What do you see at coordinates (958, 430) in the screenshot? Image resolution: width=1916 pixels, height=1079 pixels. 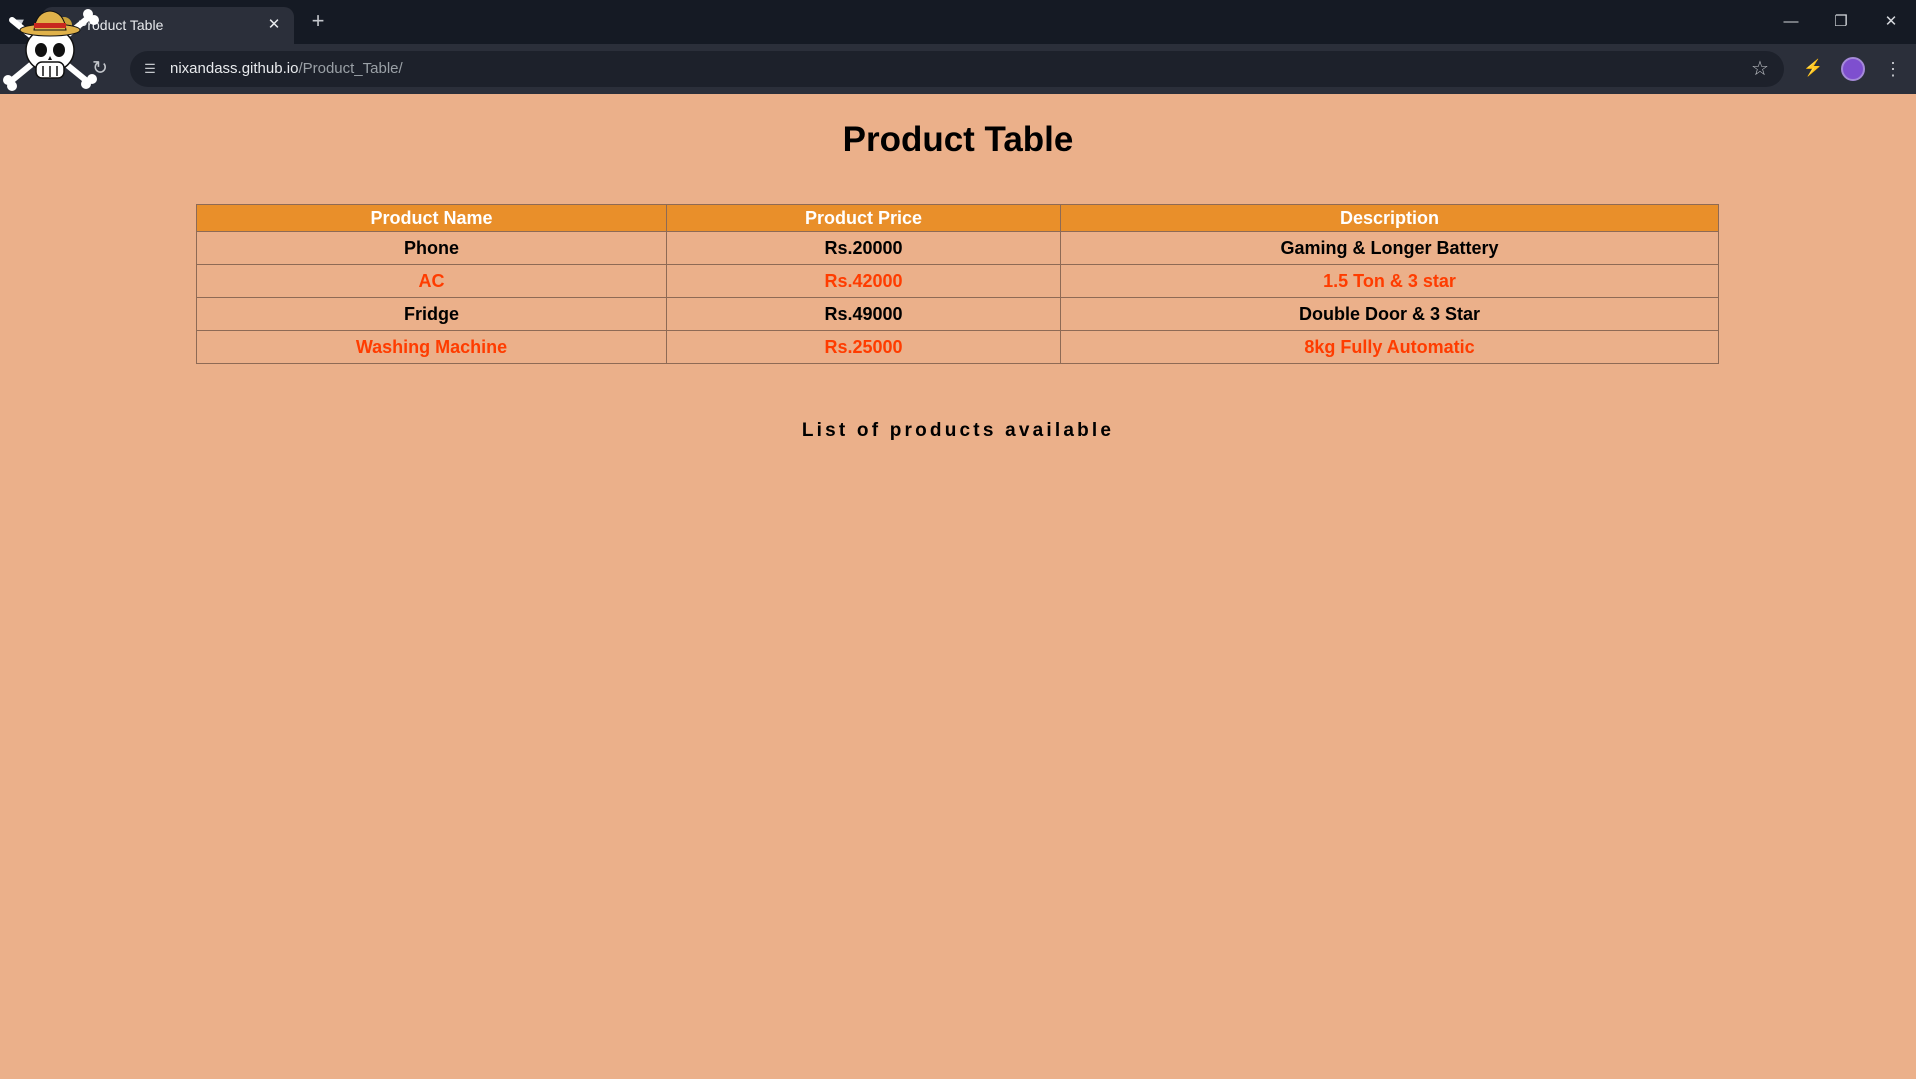 I see `products-caption: List of products available` at bounding box center [958, 430].